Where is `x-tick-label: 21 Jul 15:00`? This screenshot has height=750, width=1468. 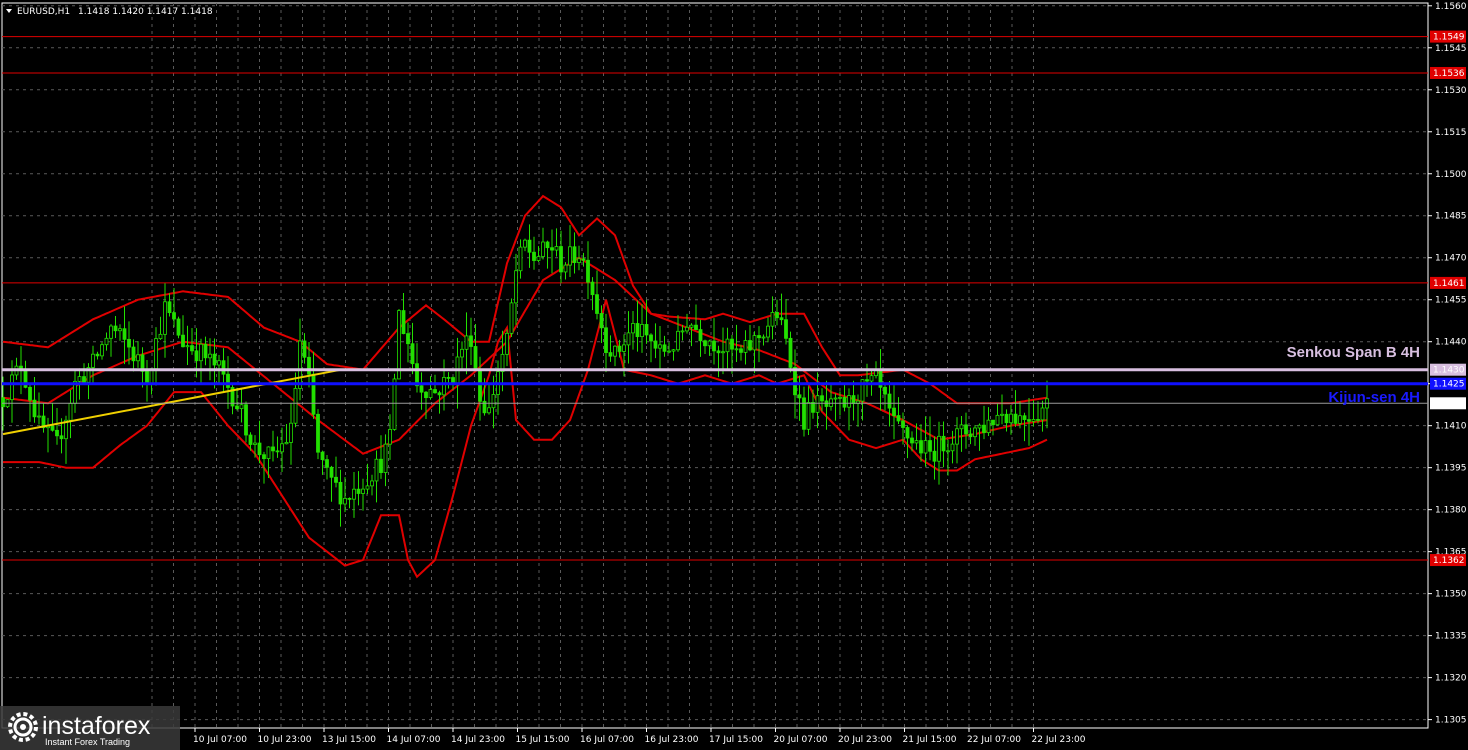 x-tick-label: 21 Jul 15:00 is located at coordinates (930, 740).